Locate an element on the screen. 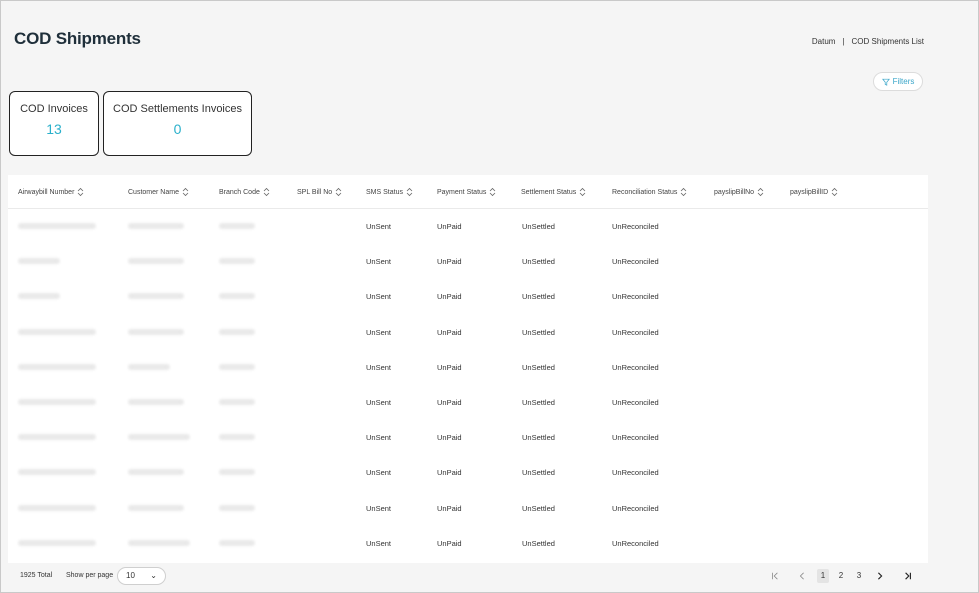 The height and width of the screenshot is (593, 979). column-label: Reconciliation Status is located at coordinates (645, 192).